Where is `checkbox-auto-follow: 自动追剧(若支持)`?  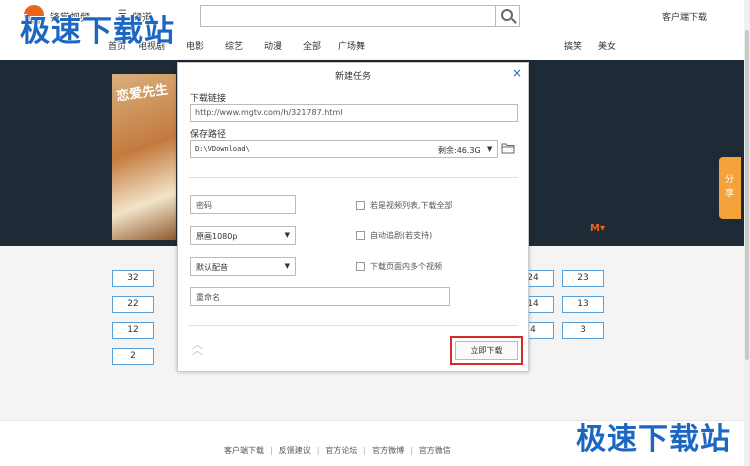
checkbox-auto-follow: 自动追剧(若支持) is located at coordinates (394, 235).